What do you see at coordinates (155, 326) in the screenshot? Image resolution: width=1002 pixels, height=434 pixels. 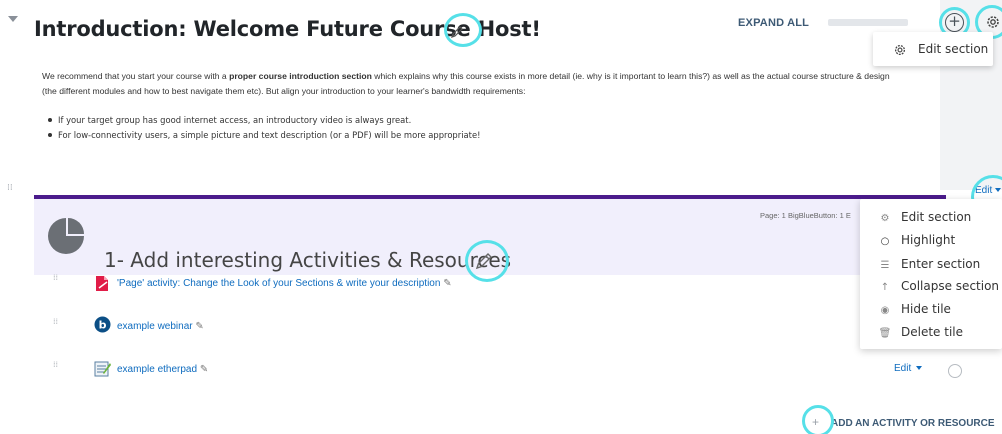 I see `activity-label: example webinar` at bounding box center [155, 326].